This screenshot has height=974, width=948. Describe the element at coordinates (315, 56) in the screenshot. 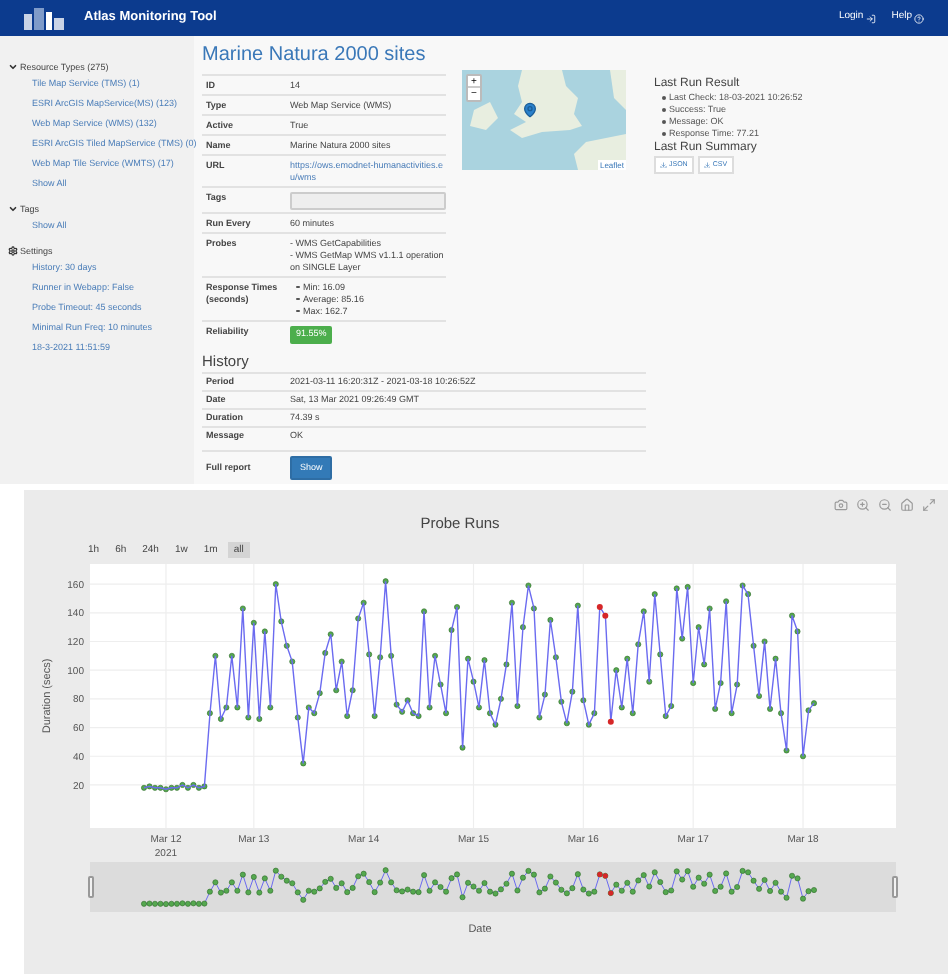

I see `page-title: Marine Natura 2000 sites` at that location.